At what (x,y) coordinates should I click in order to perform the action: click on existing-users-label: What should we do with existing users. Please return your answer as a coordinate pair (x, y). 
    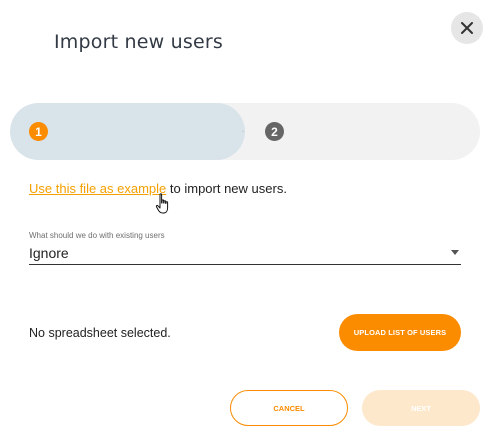
    Looking at the image, I should click on (97, 235).